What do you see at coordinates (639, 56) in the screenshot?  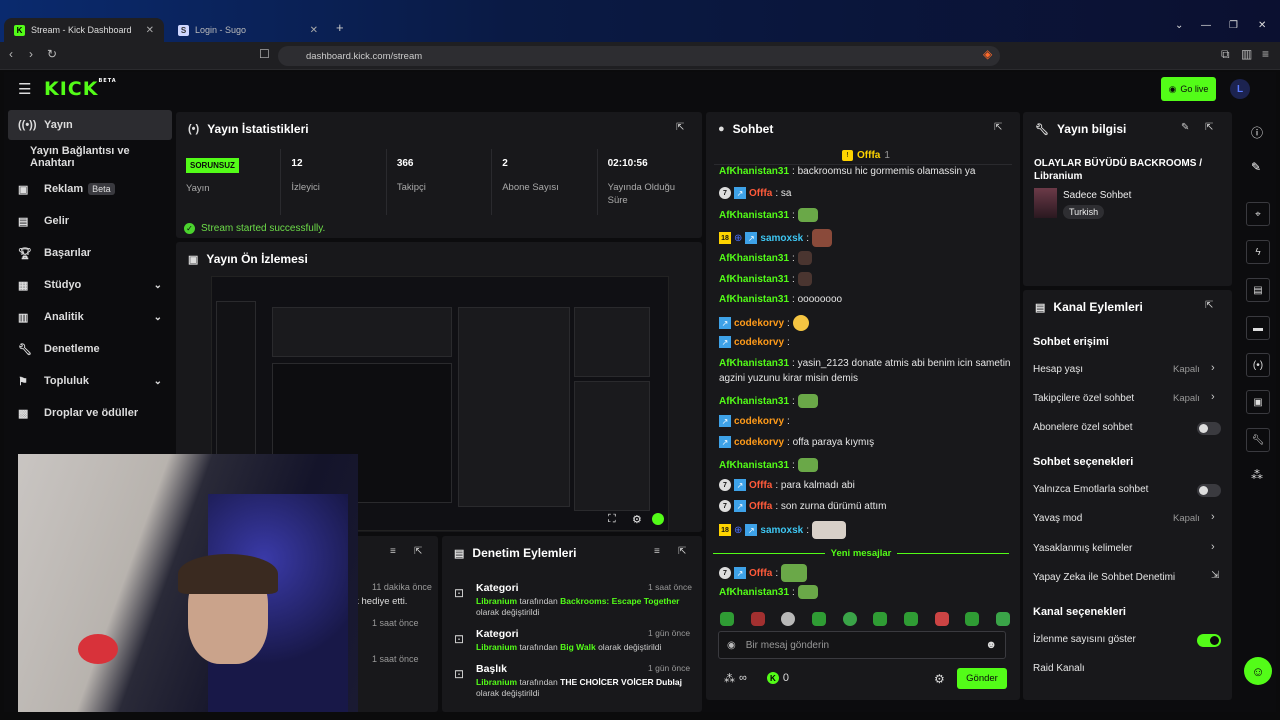 I see `url-field: dashboard.kick.com/stream` at bounding box center [639, 56].